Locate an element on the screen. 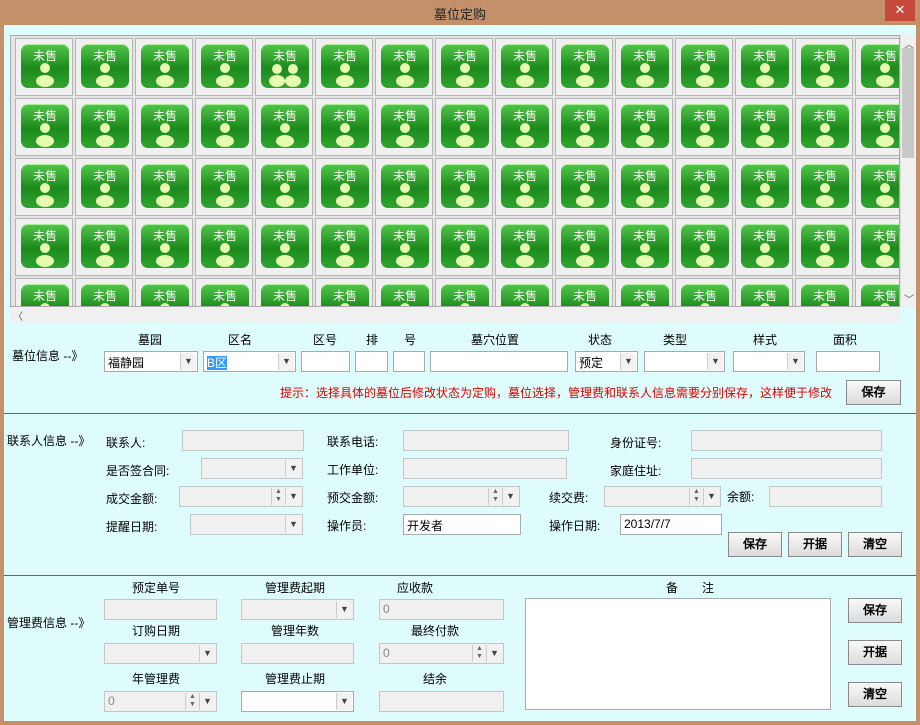 This screenshot has height=725, width=920. contact-clear-button: 清空 is located at coordinates (875, 544).